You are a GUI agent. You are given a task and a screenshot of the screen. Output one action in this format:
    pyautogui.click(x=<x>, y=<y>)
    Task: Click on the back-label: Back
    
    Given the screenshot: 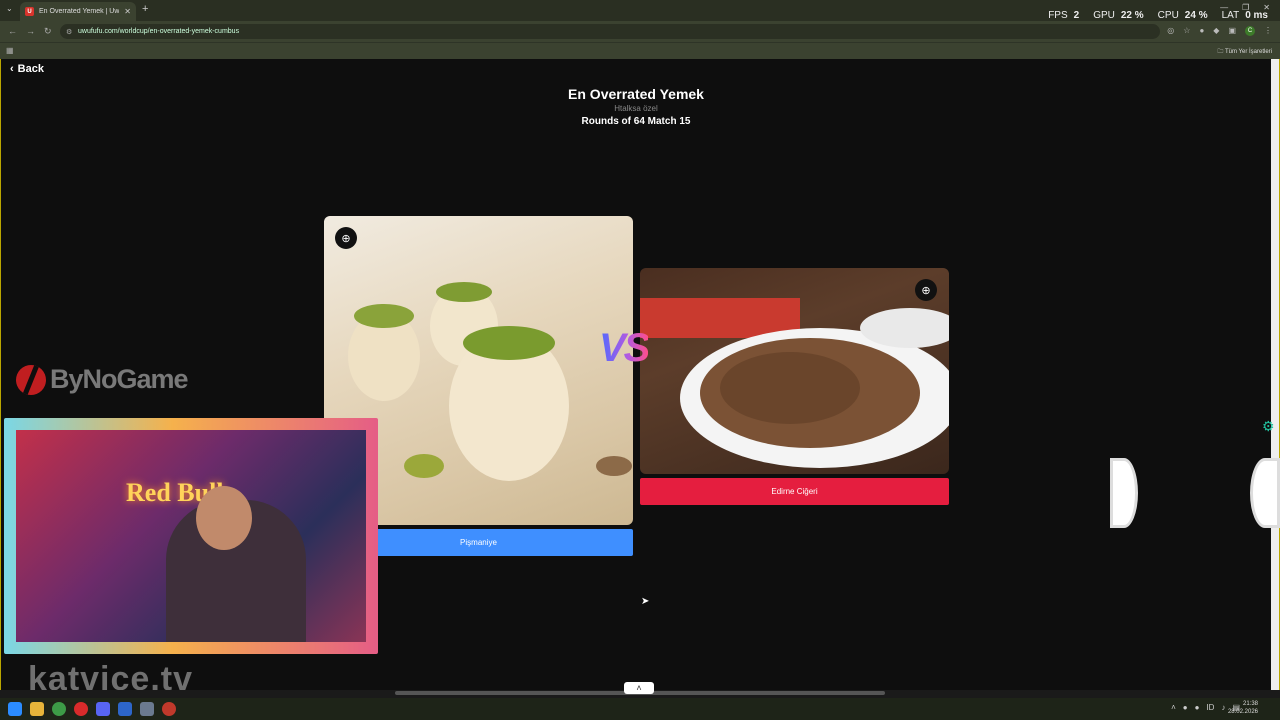 What is the action you would take?
    pyautogui.click(x=30, y=69)
    